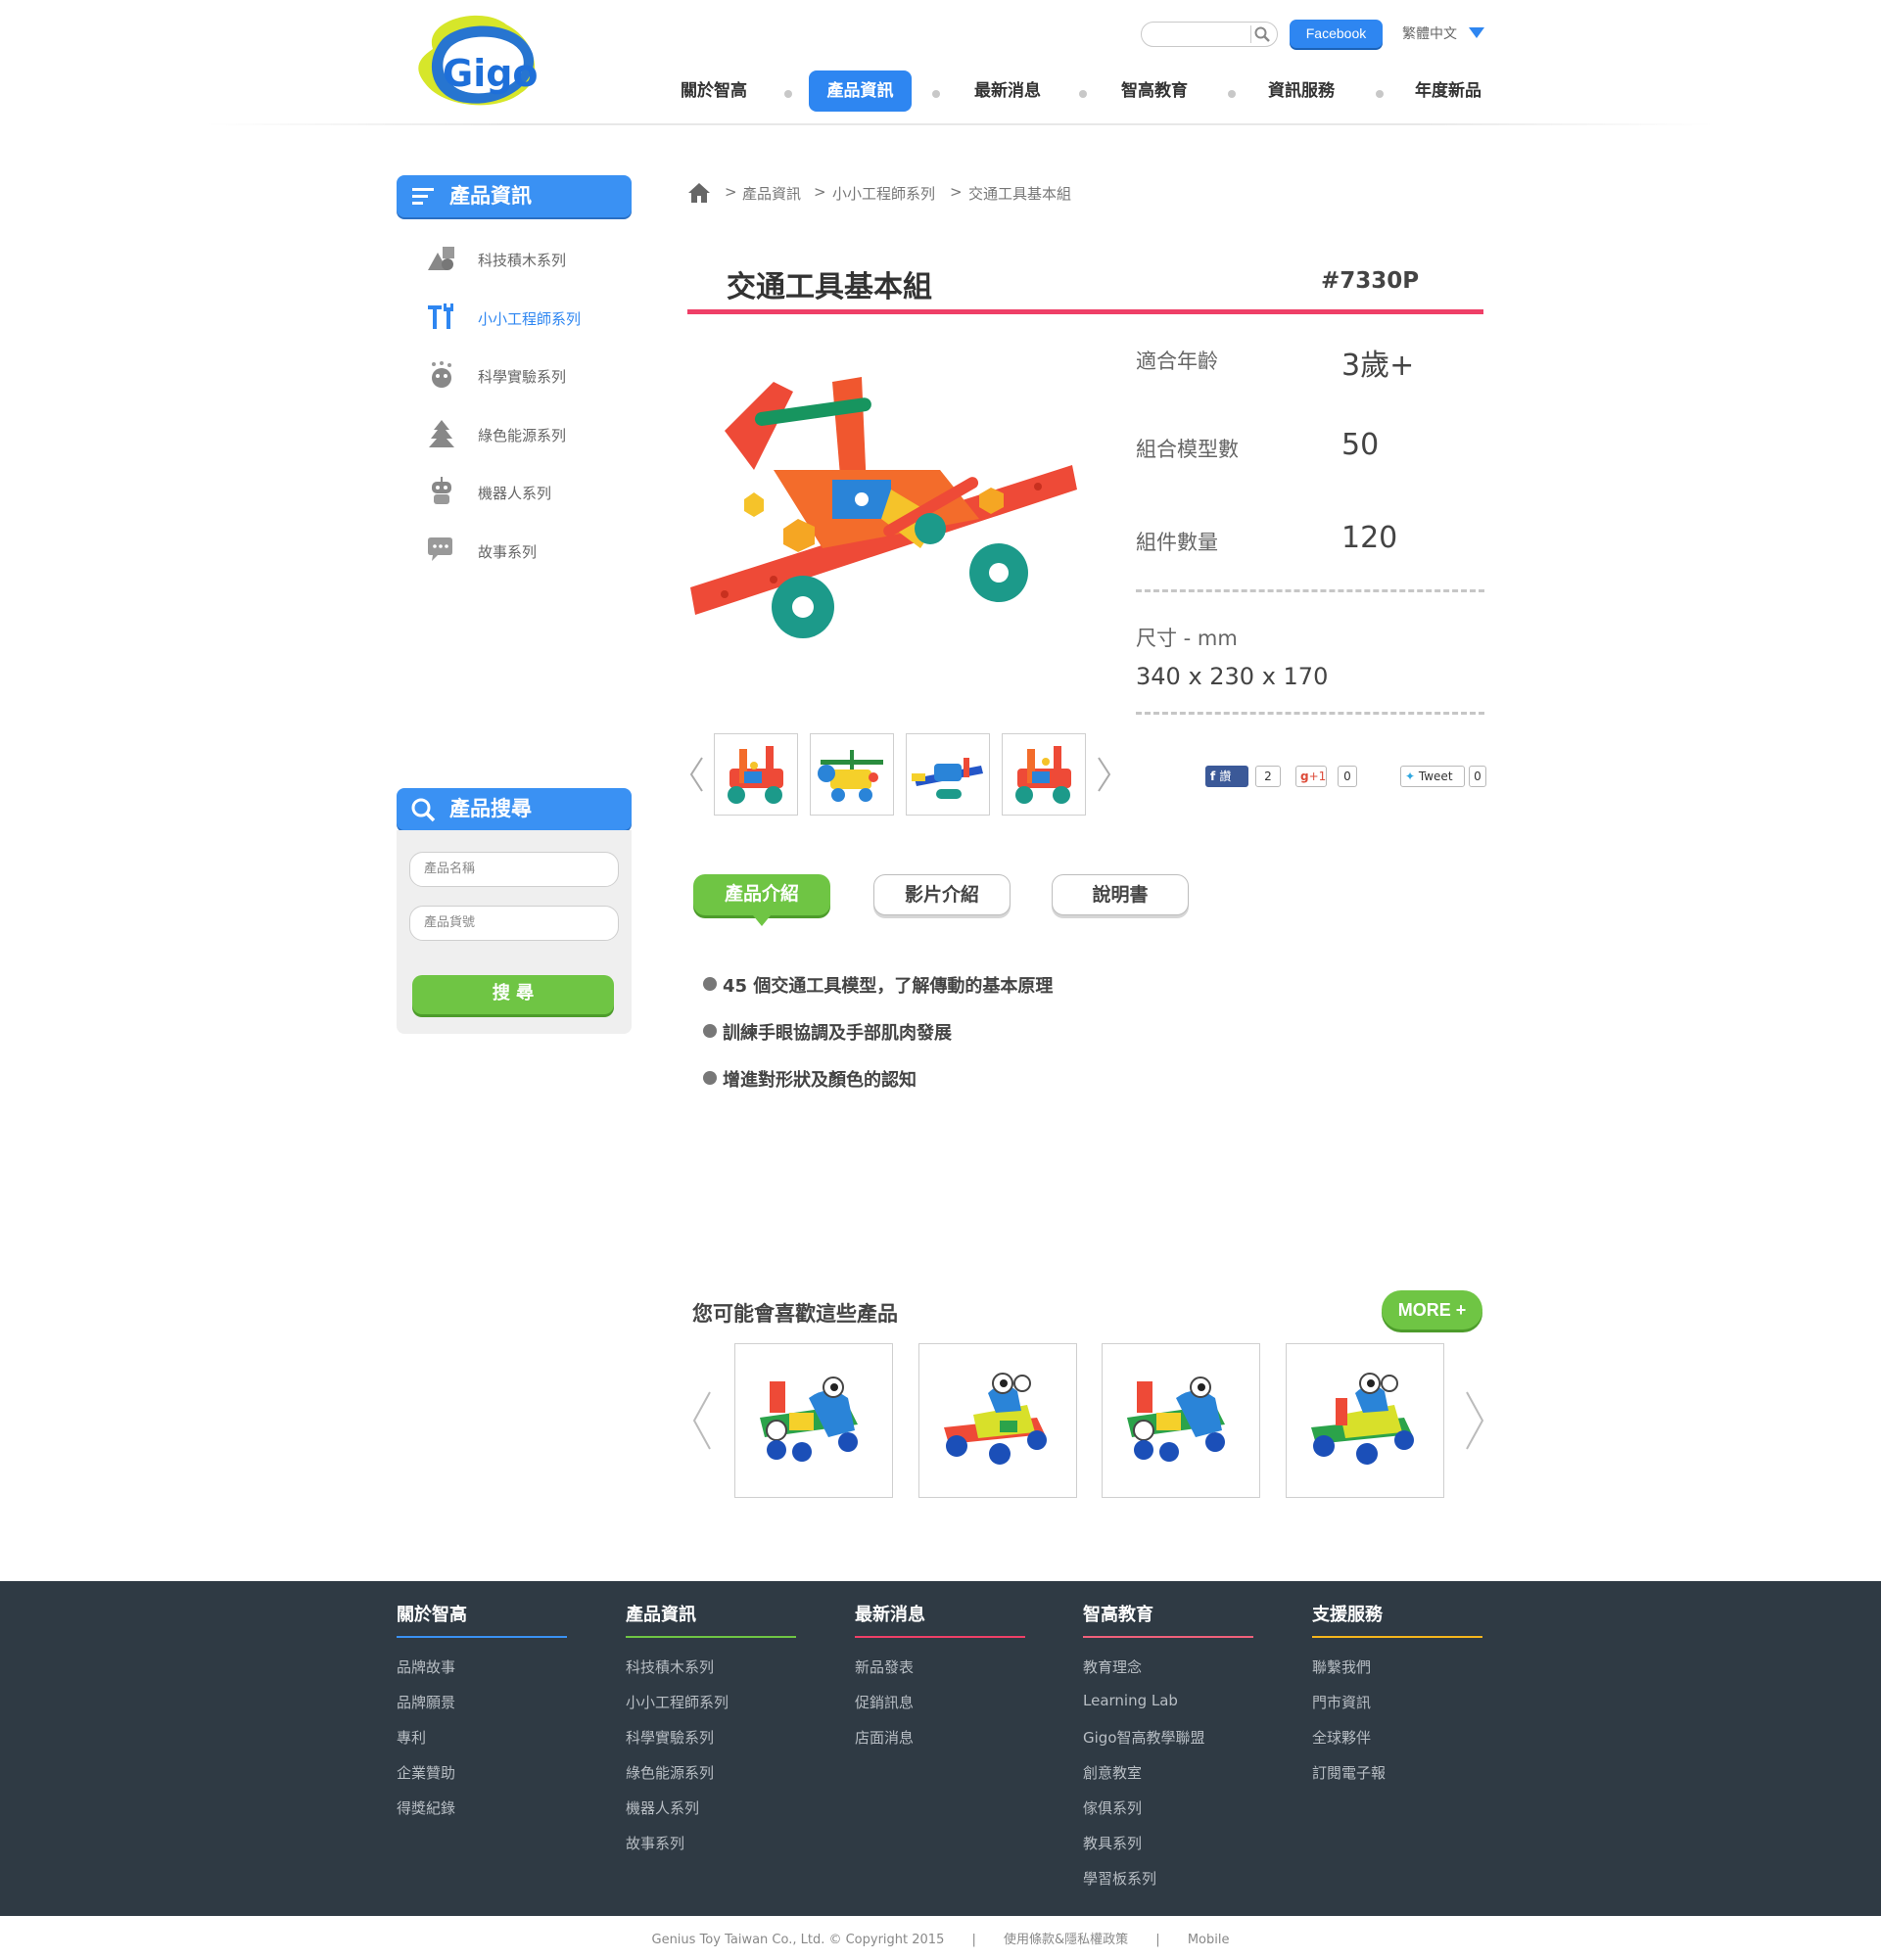 The image size is (1881, 1960). What do you see at coordinates (1349, 1772) in the screenshot?
I see `footer-link: 訂閱電子報` at bounding box center [1349, 1772].